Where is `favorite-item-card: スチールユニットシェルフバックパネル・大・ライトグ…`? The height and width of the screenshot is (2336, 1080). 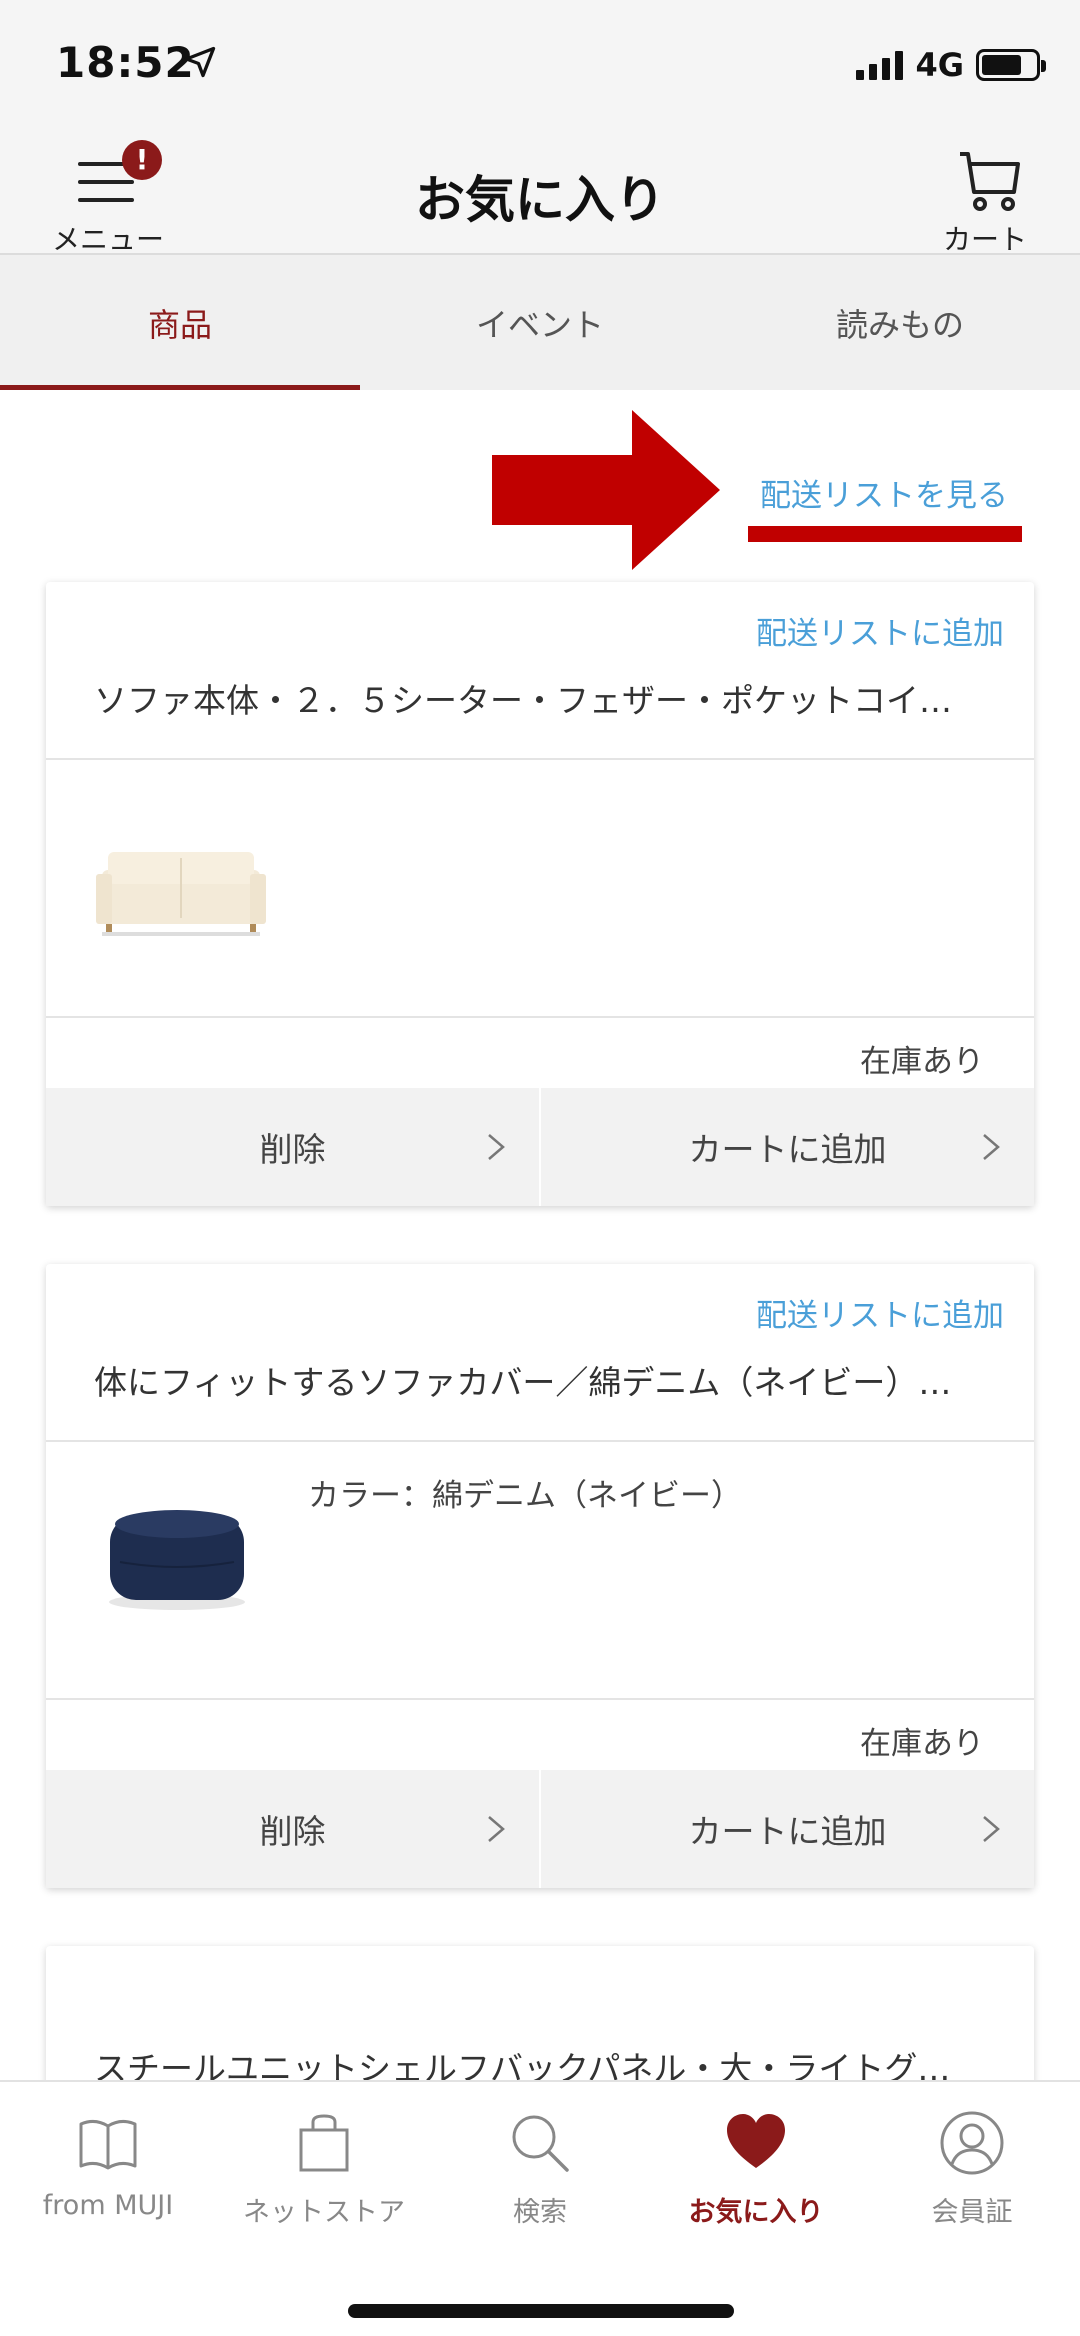 favorite-item-card: スチールユニットシェルフバックパネル・大・ライトグ… is located at coordinates (540, 2013).